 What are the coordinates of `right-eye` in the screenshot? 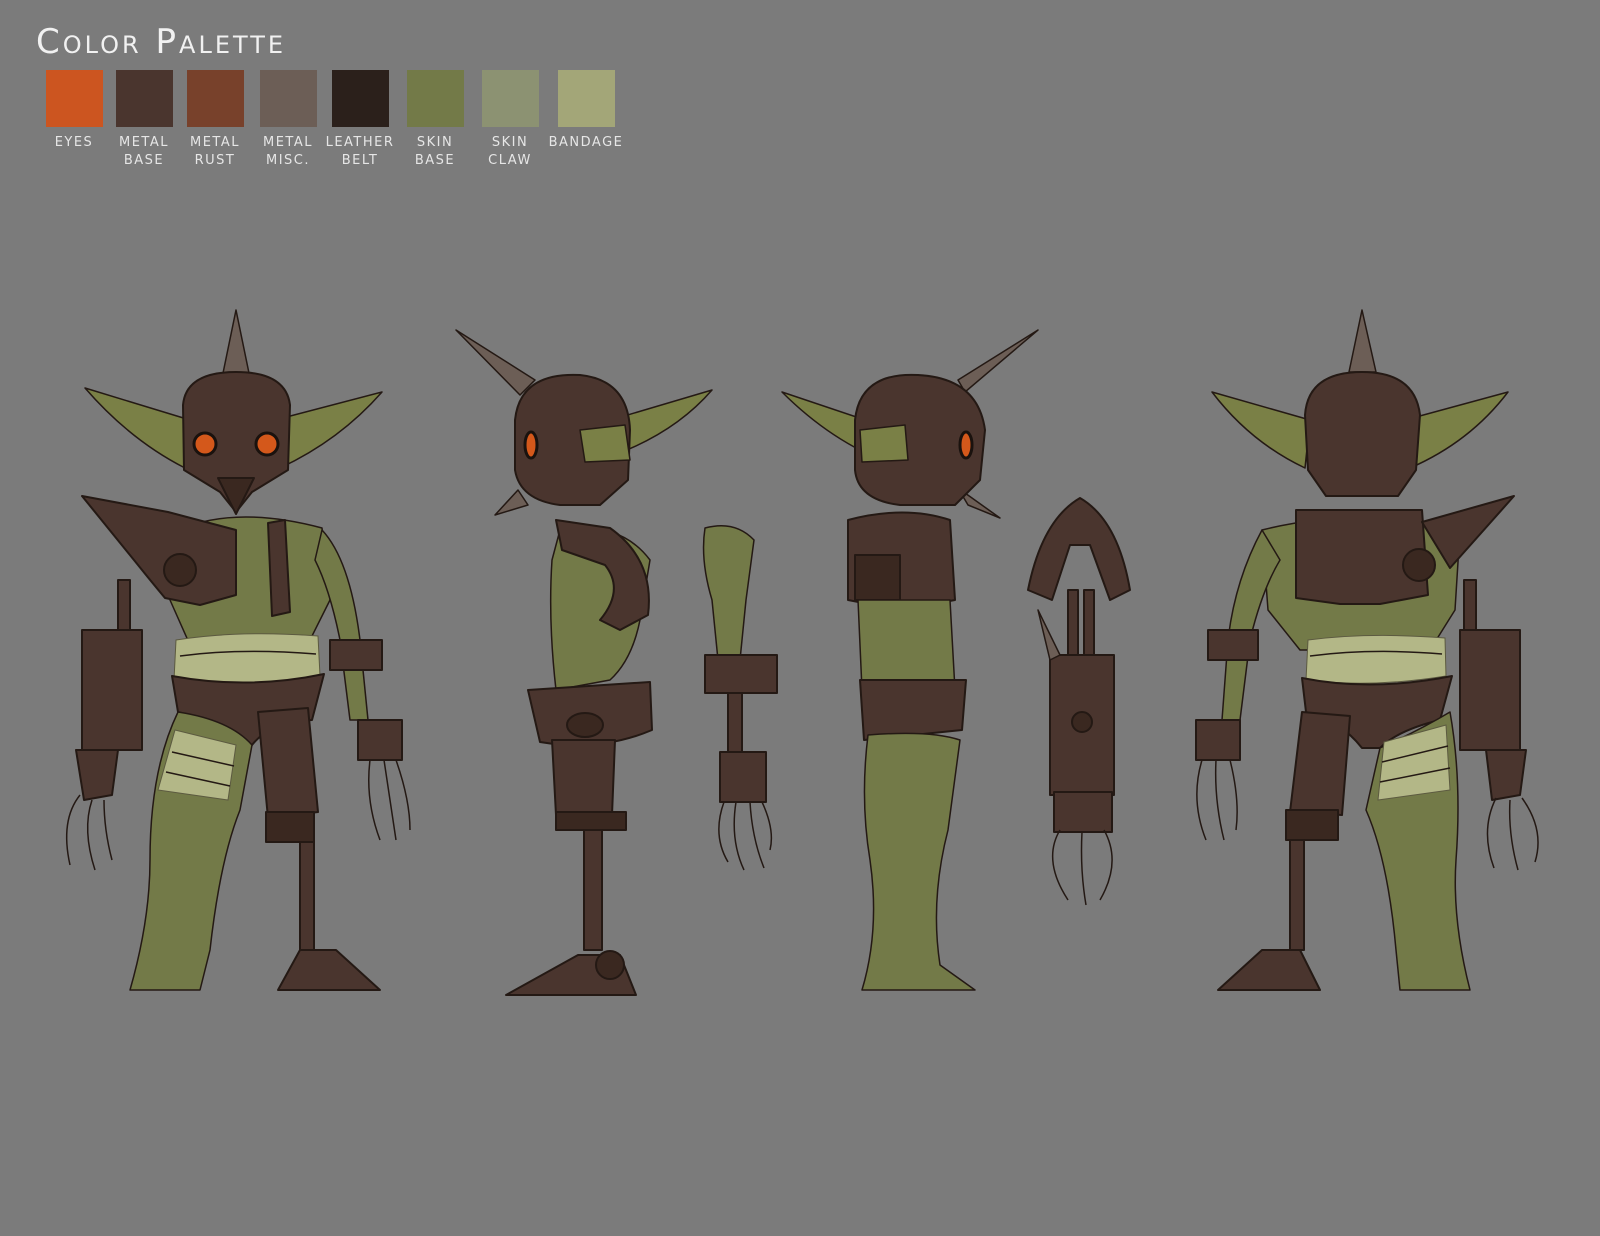 It's located at (267, 444).